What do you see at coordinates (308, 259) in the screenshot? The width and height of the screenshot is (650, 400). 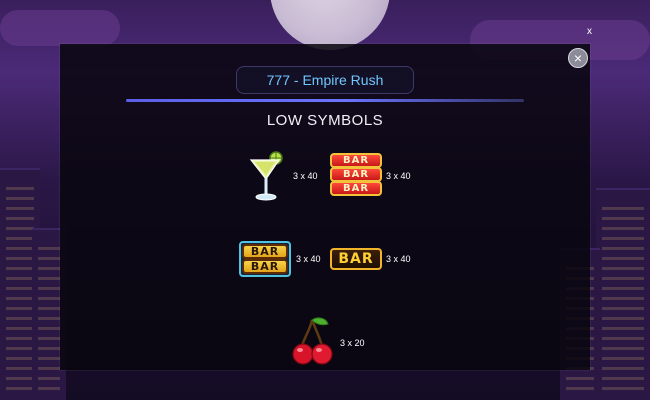 I see `payout-double-bar: 3 x 40` at bounding box center [308, 259].